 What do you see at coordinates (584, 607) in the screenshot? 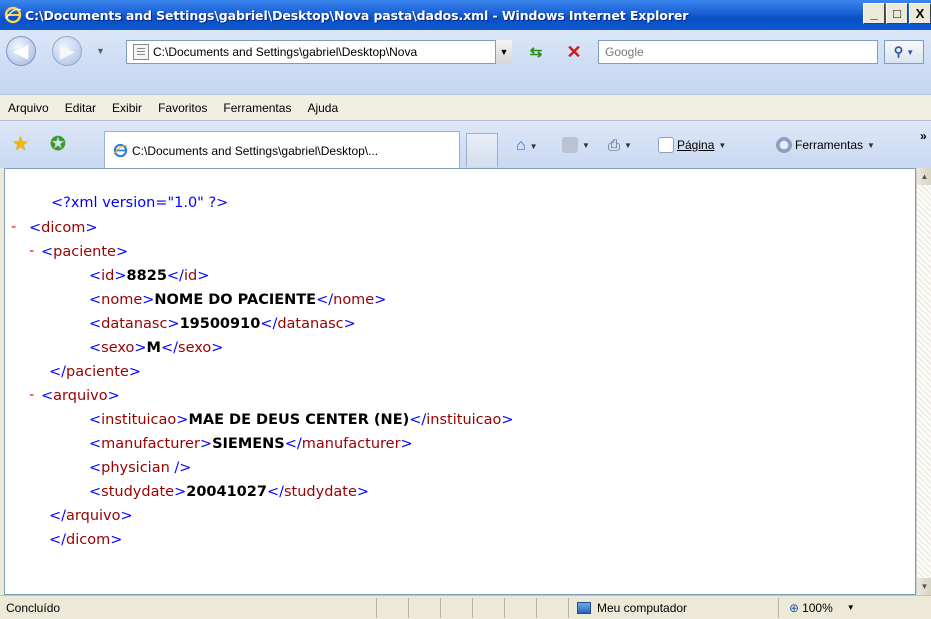
I see `computer-icon` at bounding box center [584, 607].